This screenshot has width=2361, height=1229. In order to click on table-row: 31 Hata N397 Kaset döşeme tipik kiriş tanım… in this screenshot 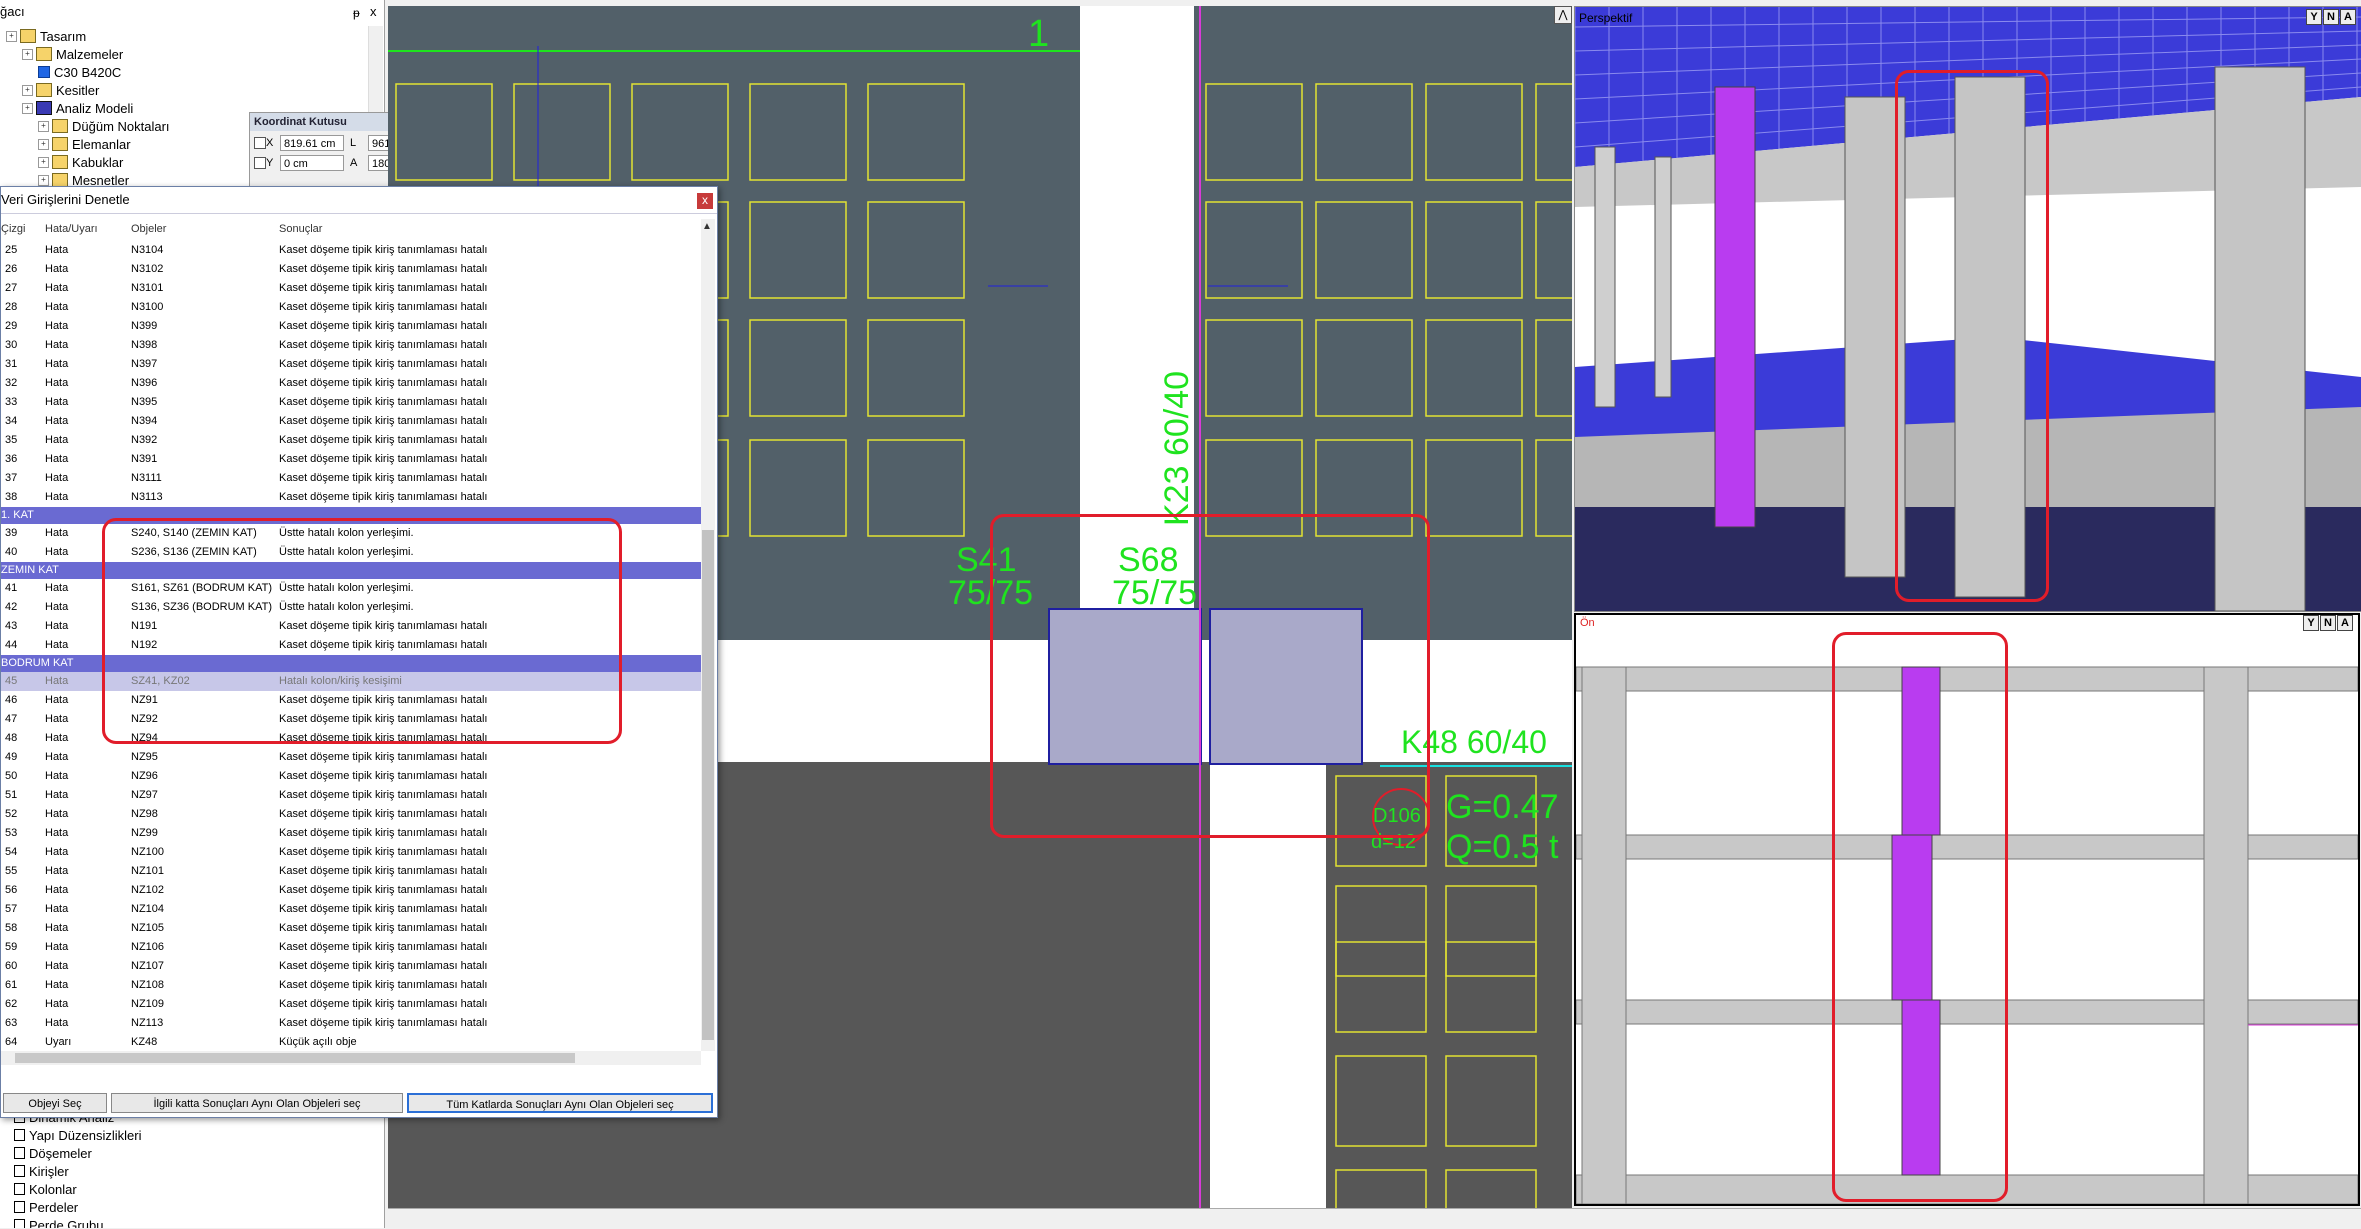, I will do `click(351, 364)`.